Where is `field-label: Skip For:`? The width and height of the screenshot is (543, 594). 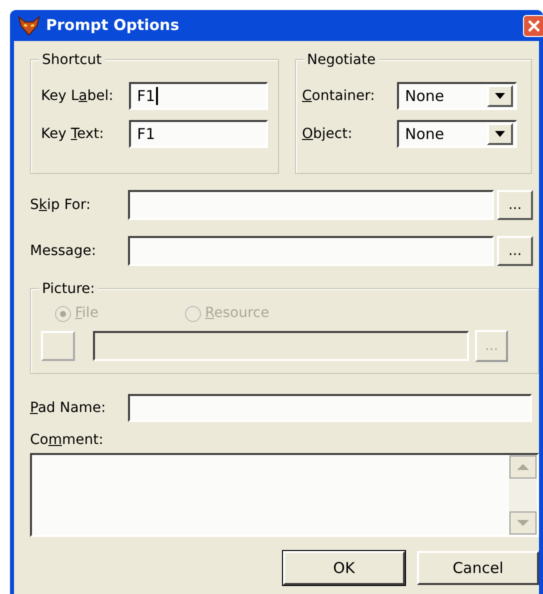 field-label: Skip For: is located at coordinates (61, 205).